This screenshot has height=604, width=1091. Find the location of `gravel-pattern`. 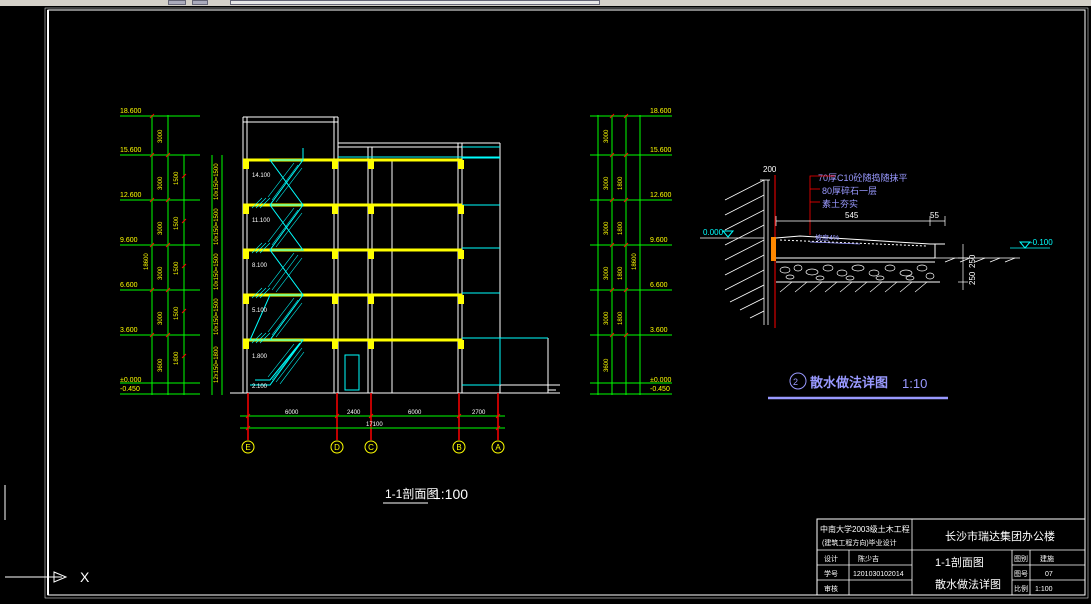

gravel-pattern is located at coordinates (857, 272).